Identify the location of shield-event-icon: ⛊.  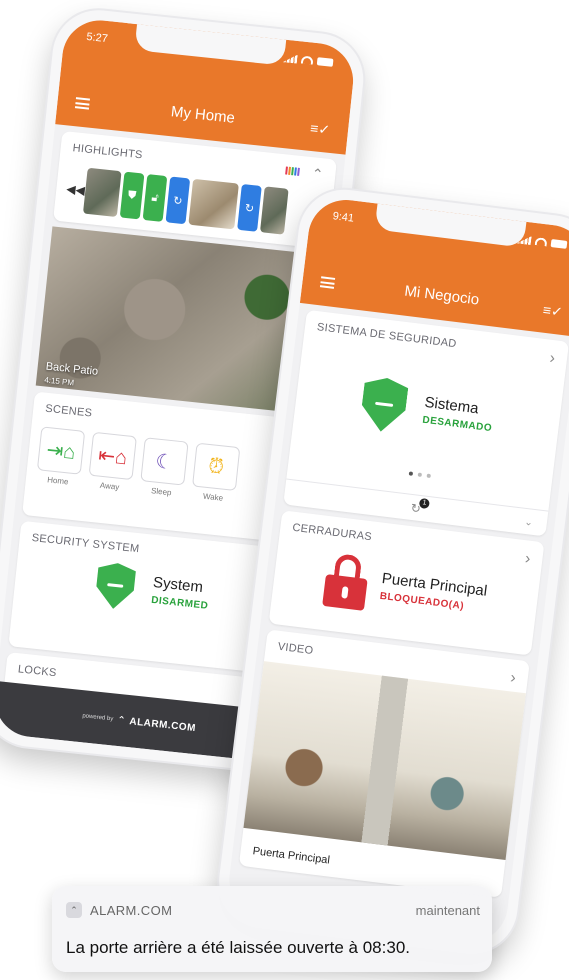
(132, 195).